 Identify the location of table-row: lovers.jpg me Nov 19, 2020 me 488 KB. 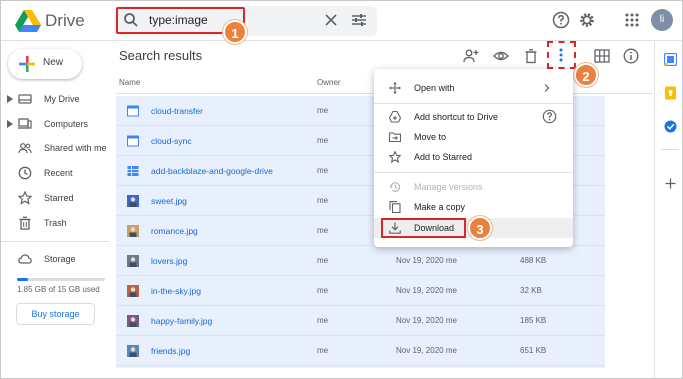
(360, 261).